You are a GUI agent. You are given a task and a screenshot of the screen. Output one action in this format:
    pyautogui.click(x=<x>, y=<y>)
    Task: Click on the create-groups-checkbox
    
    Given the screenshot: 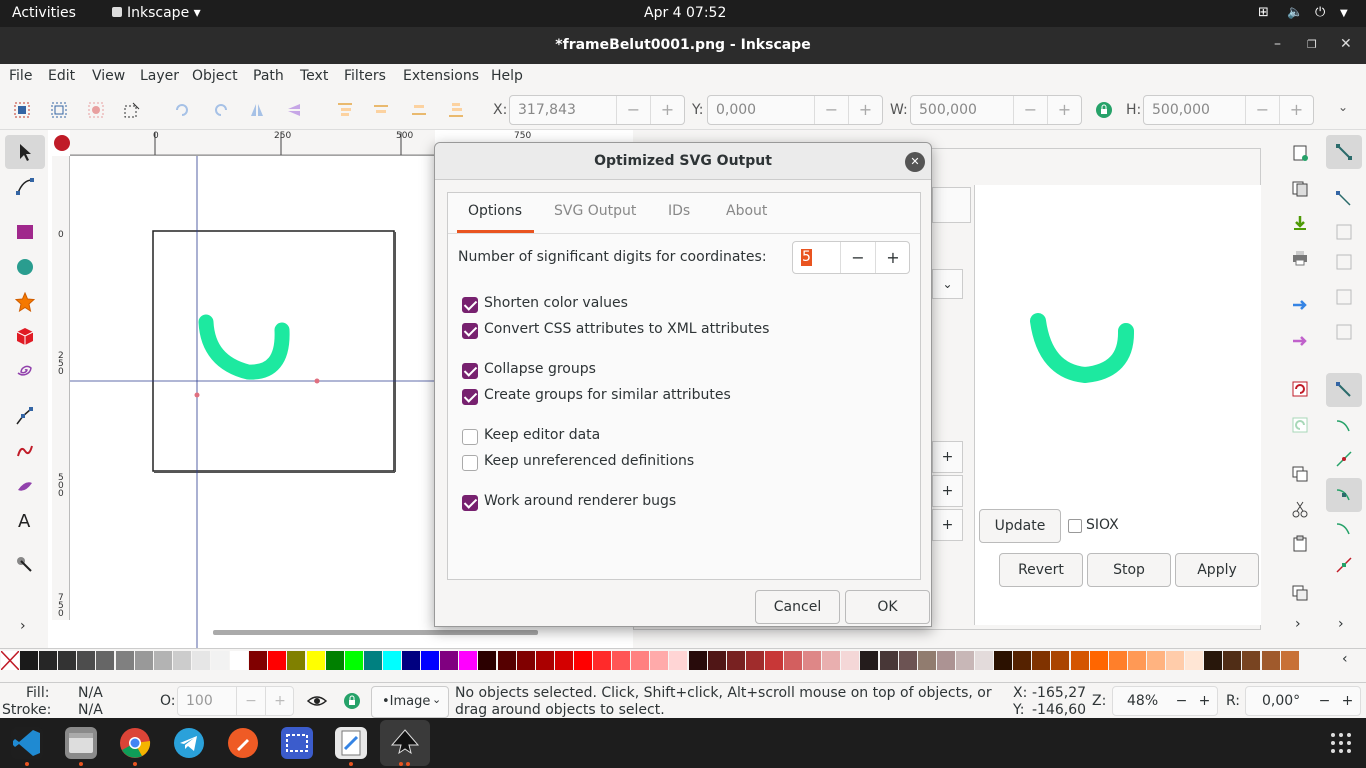 What is the action you would take?
    pyautogui.click(x=470, y=397)
    